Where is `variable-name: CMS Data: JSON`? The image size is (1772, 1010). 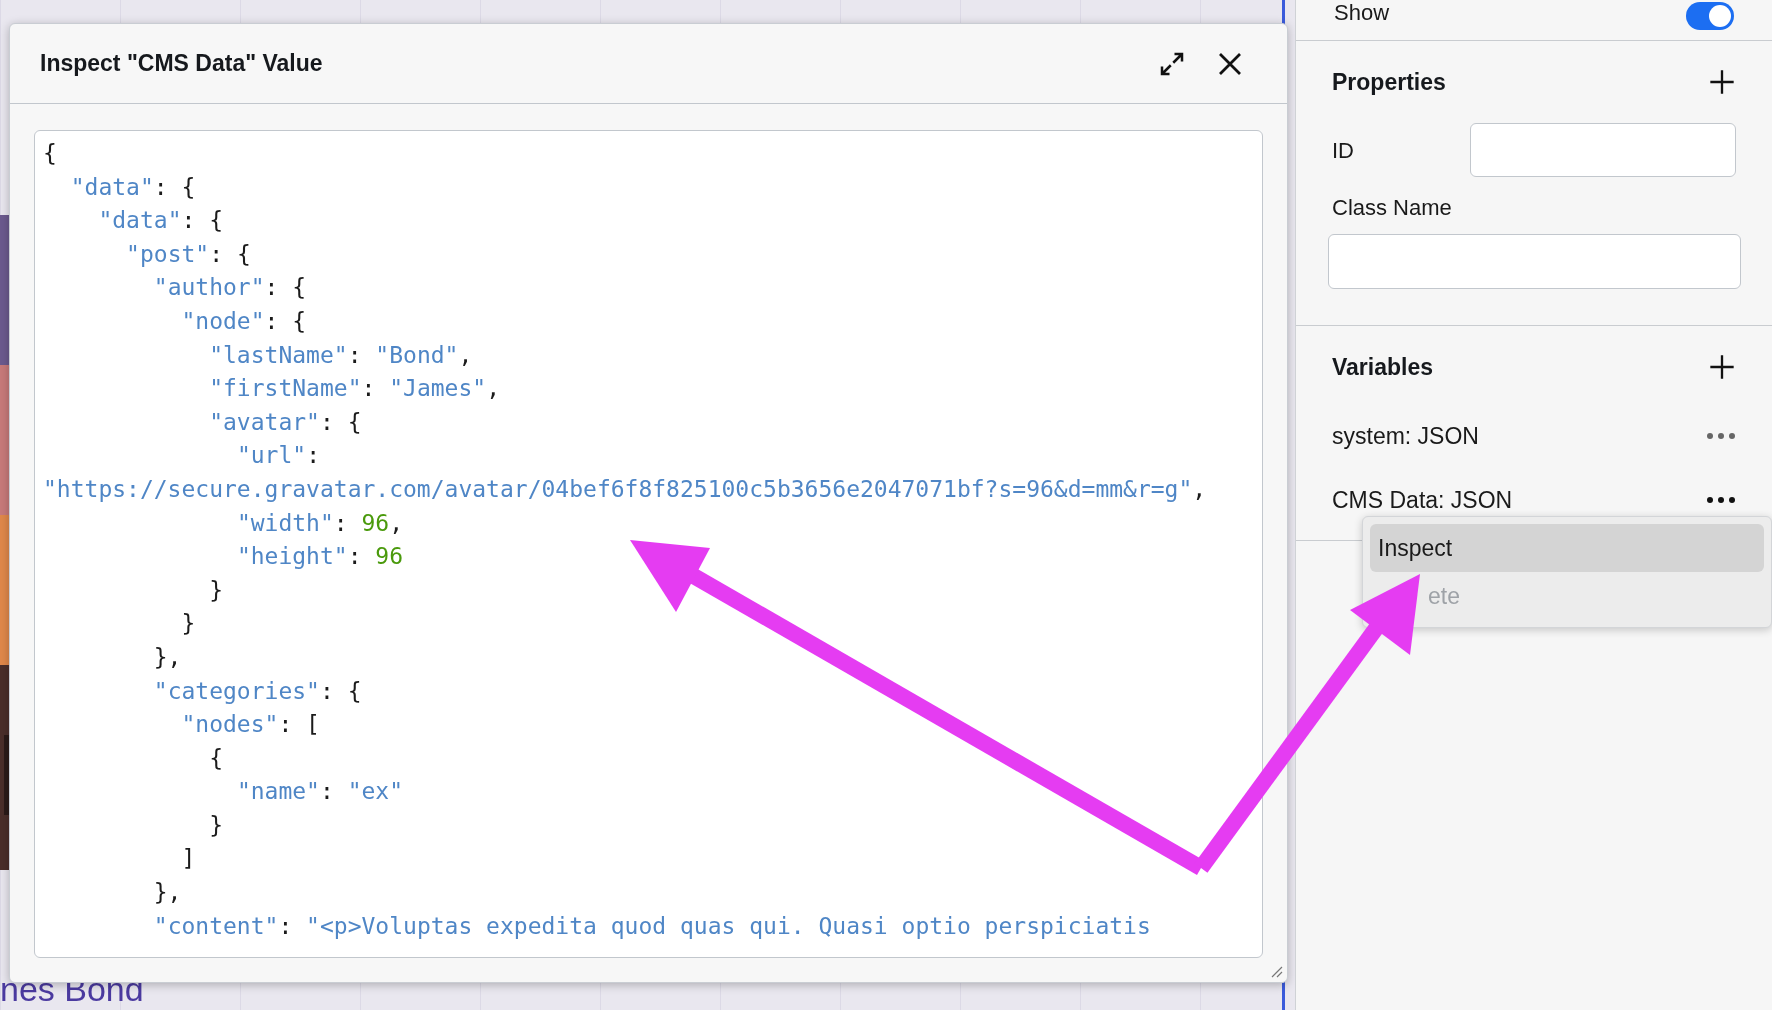 variable-name: CMS Data: JSON is located at coordinates (1422, 500).